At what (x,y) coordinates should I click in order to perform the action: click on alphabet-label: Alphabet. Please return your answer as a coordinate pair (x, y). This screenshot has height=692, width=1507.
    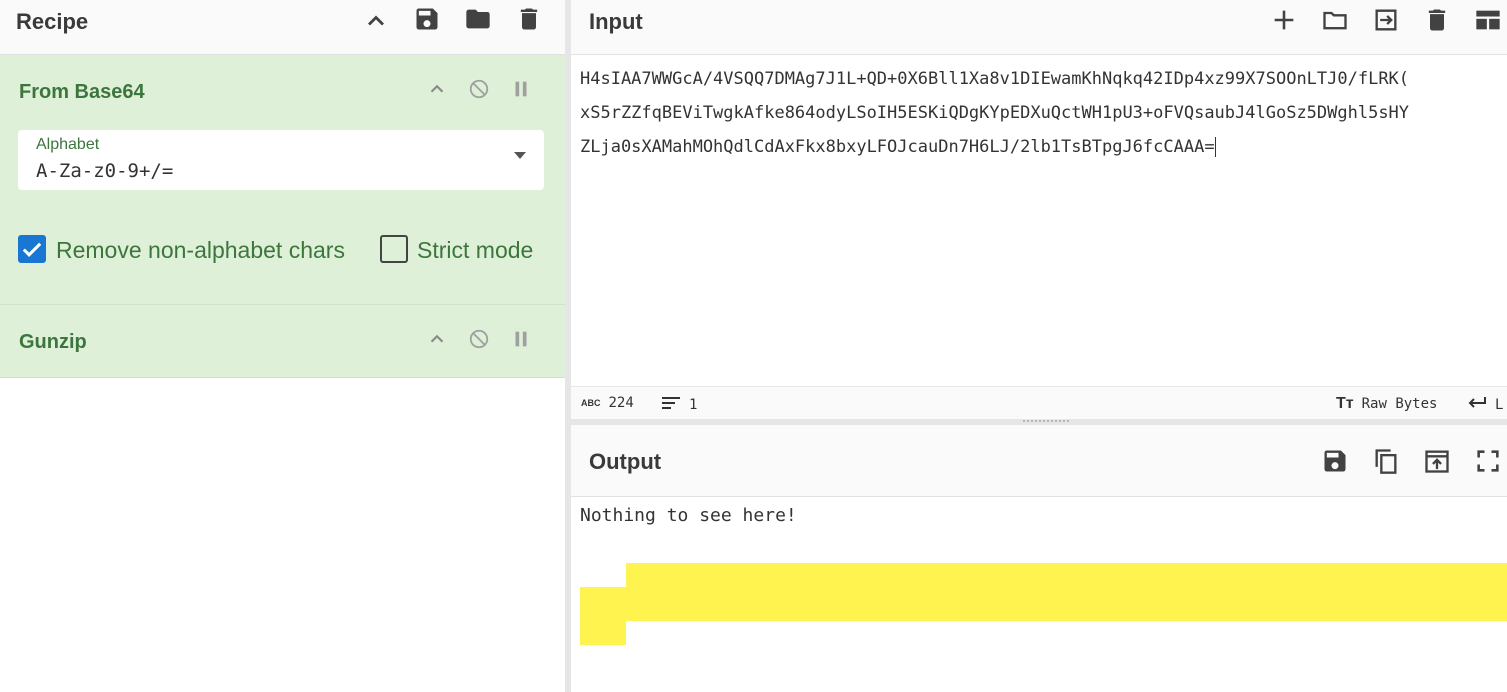
    Looking at the image, I should click on (68, 144).